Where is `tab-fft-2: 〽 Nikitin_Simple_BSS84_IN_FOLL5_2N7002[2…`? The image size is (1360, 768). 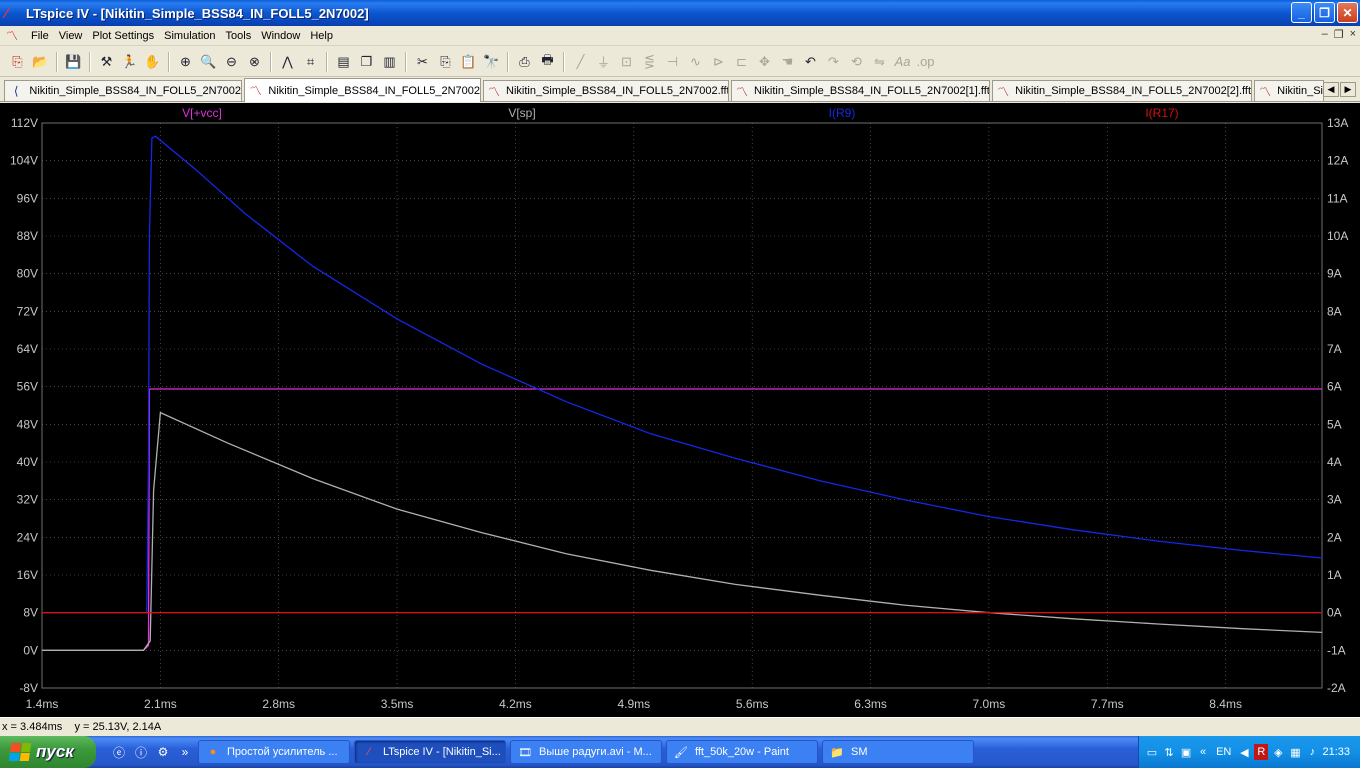
tab-fft-2: 〽 Nikitin_Simple_BSS84_IN_FOLL5_2N7002[2… is located at coordinates (1122, 90).